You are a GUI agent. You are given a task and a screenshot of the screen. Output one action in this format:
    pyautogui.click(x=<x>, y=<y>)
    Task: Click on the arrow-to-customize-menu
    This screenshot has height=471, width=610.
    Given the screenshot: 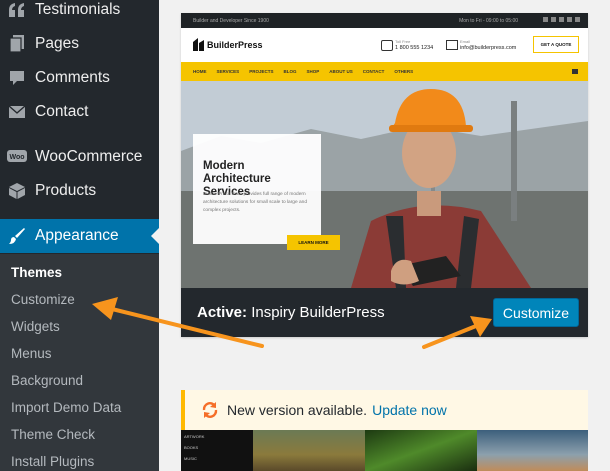 What is the action you would take?
    pyautogui.click(x=178, y=322)
    